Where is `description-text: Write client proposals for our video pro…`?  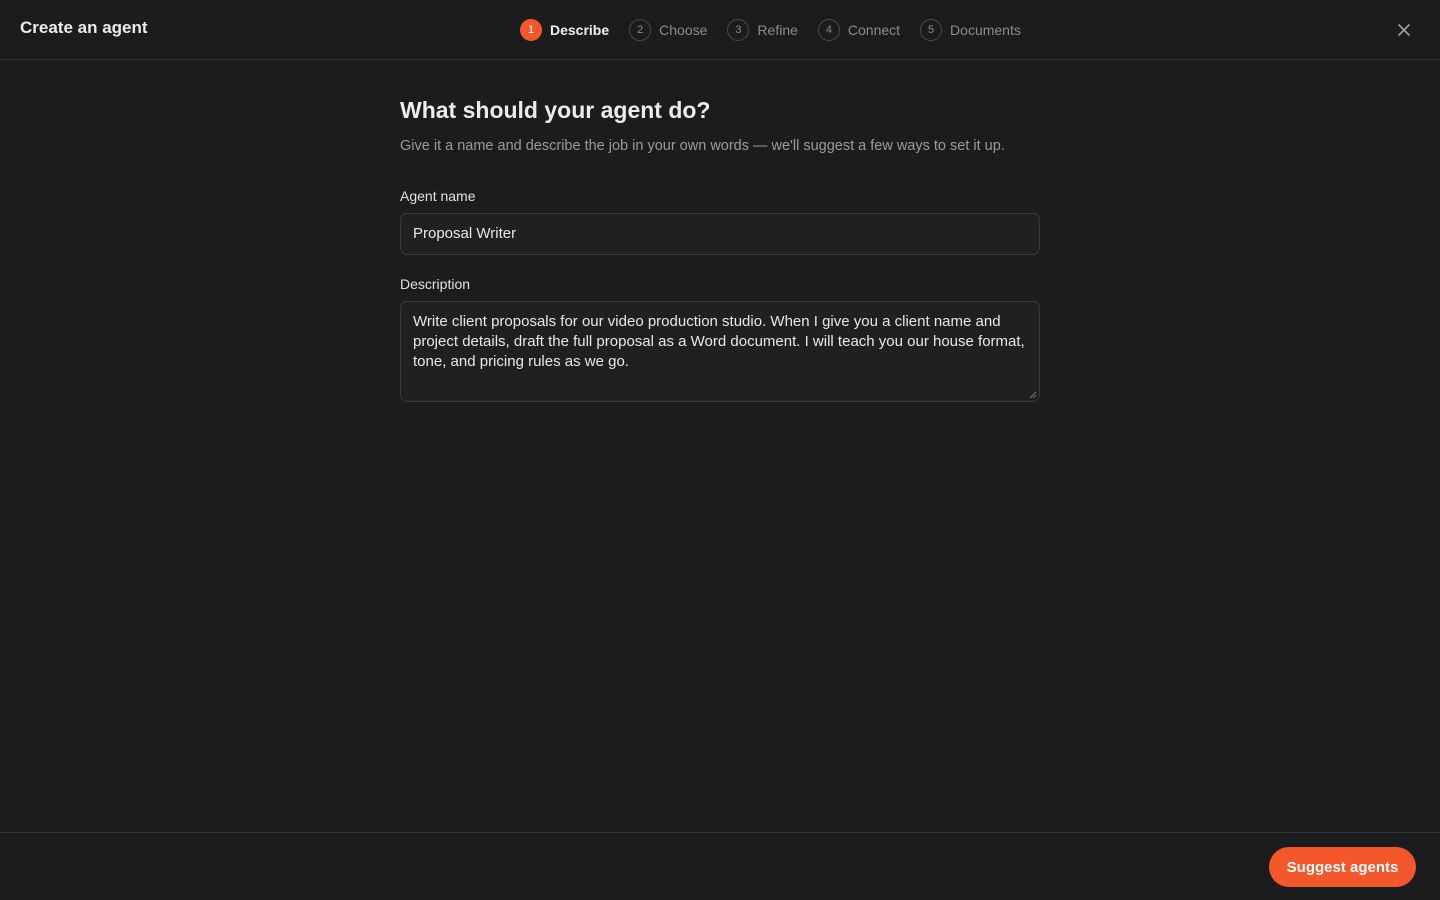 description-text: Write client proposals for our video pro… is located at coordinates (719, 341).